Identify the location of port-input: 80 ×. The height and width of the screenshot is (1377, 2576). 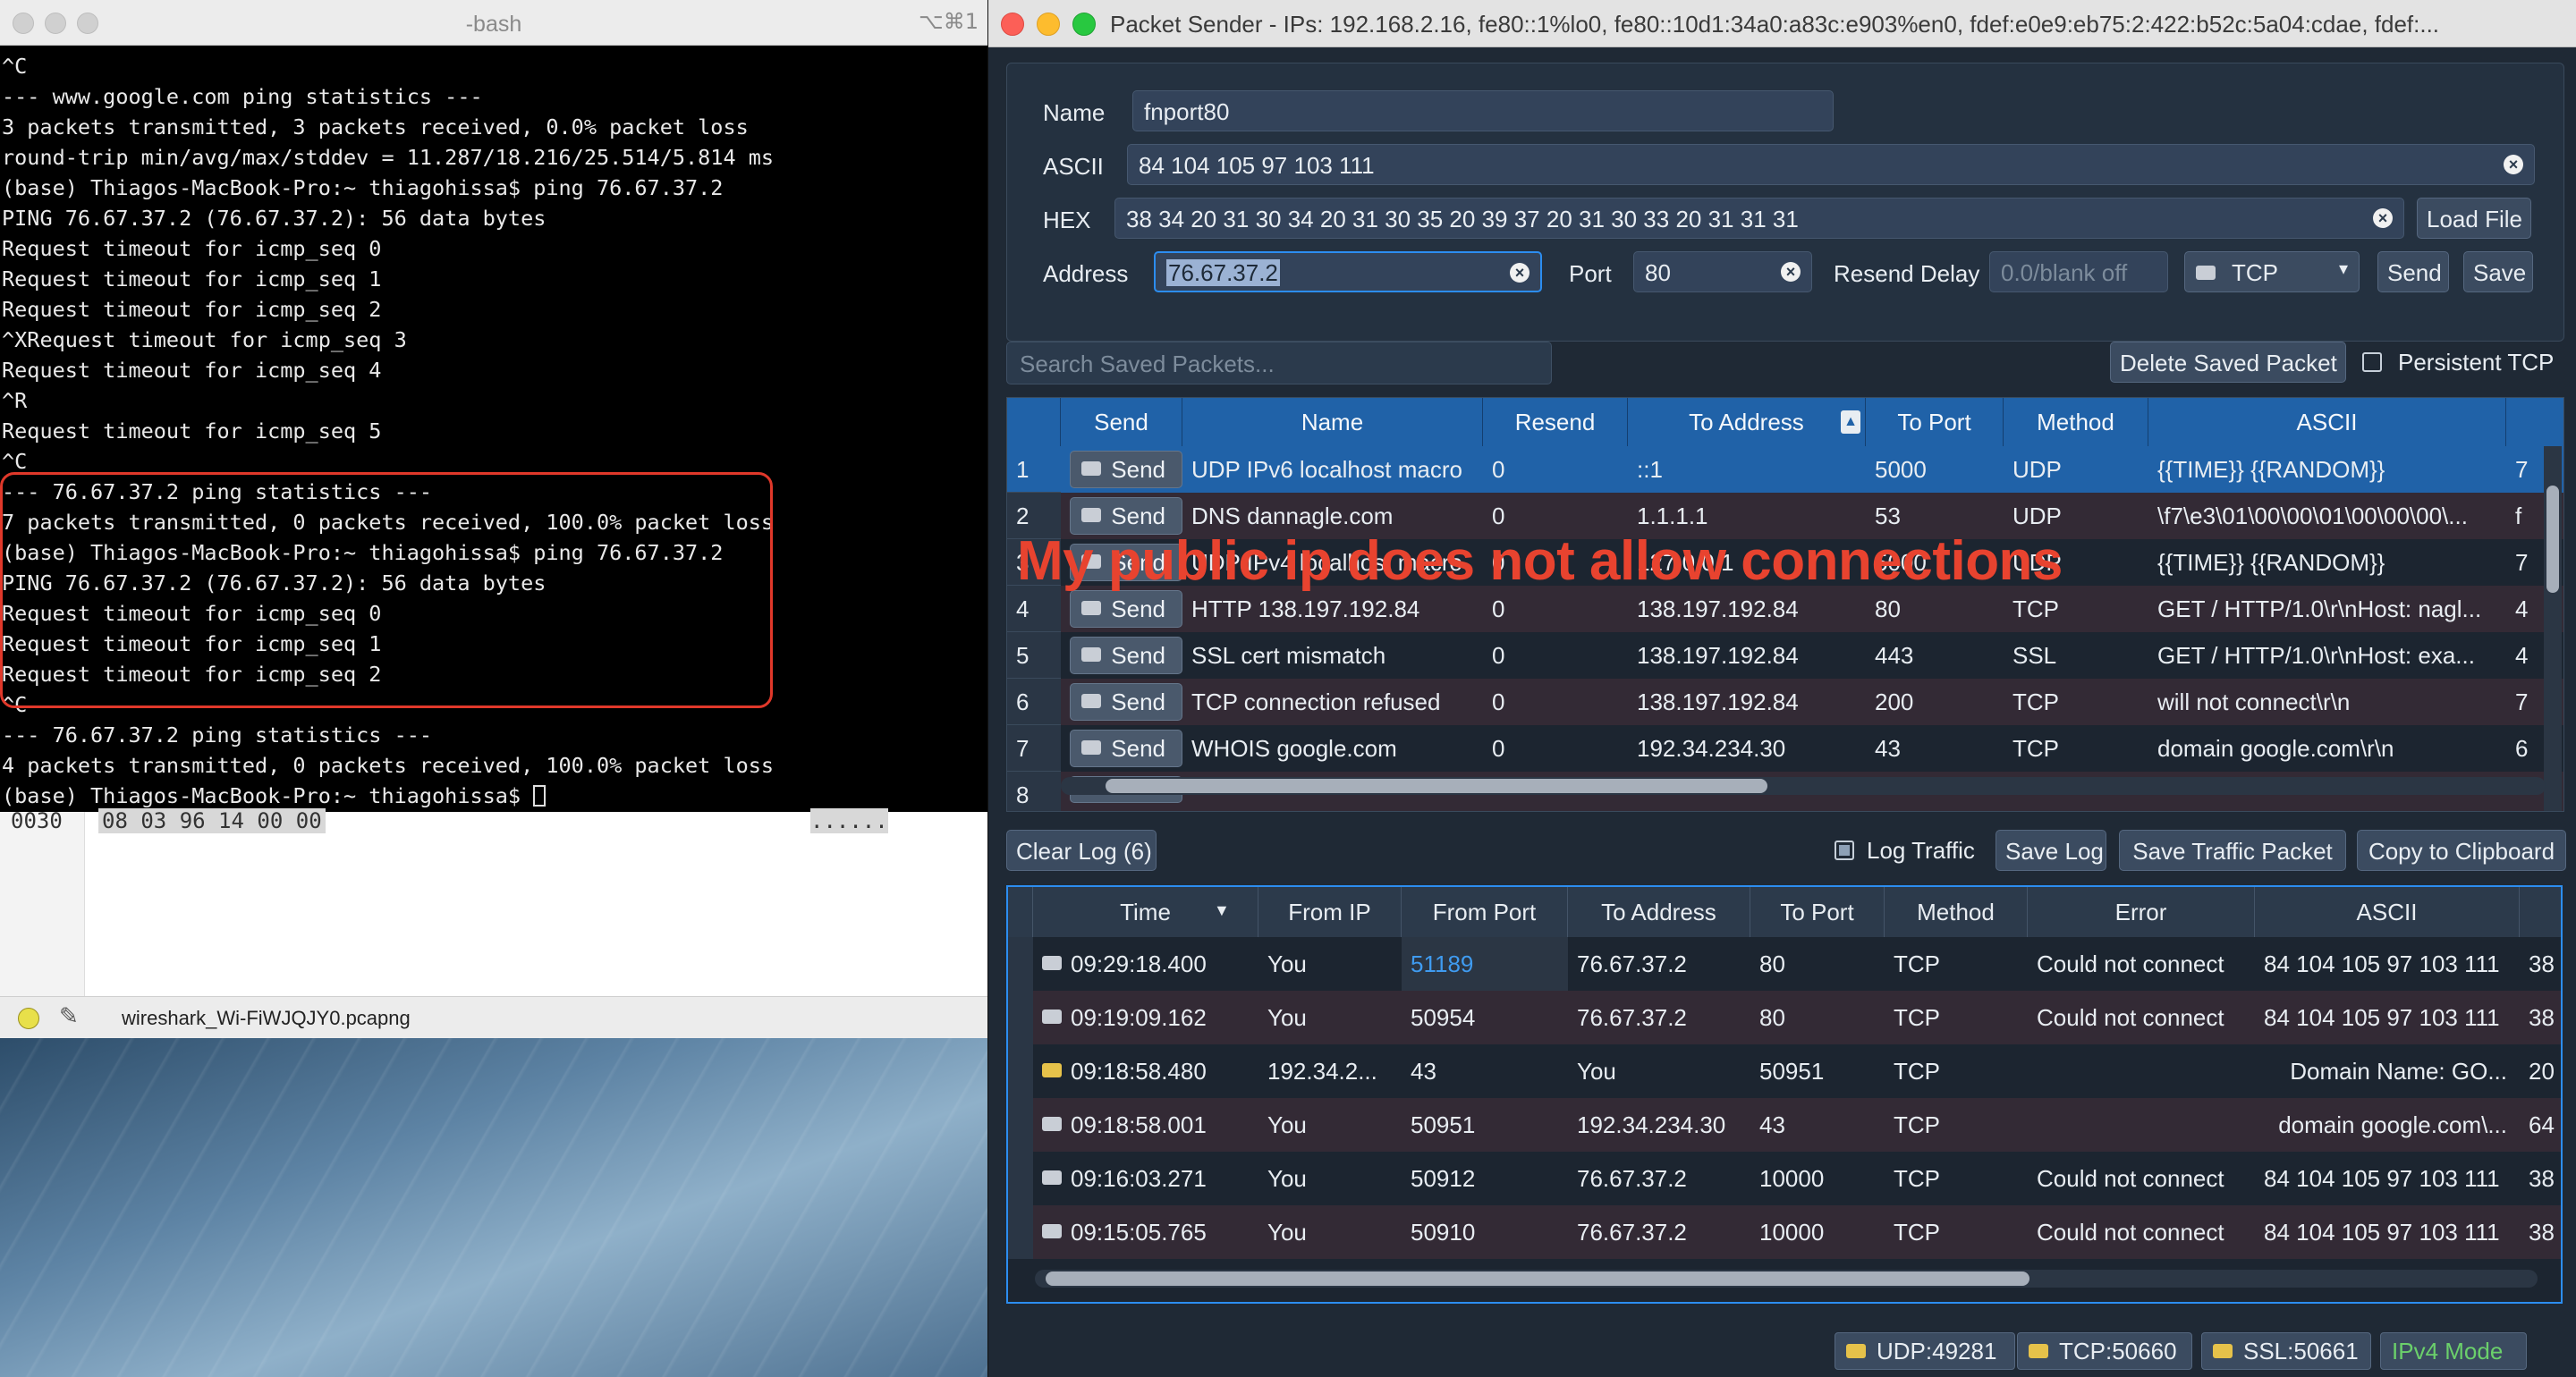
(1722, 271).